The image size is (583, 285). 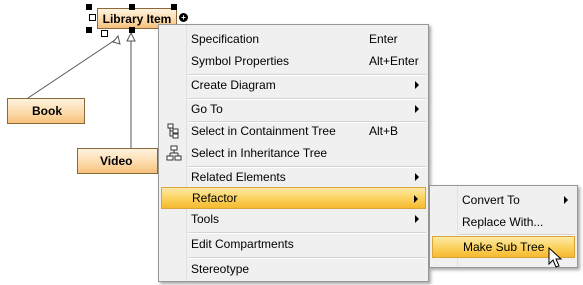 What do you see at coordinates (383, 39) in the screenshot?
I see `menu-item-shortcut: Enter` at bounding box center [383, 39].